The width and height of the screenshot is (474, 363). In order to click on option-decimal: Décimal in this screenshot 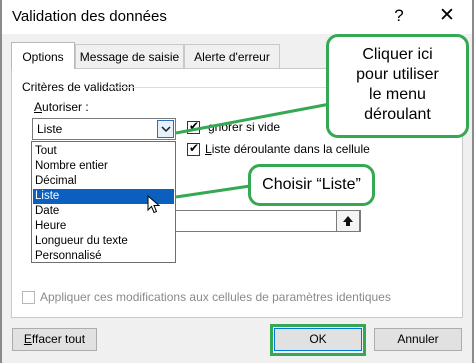, I will do `click(103, 181)`.